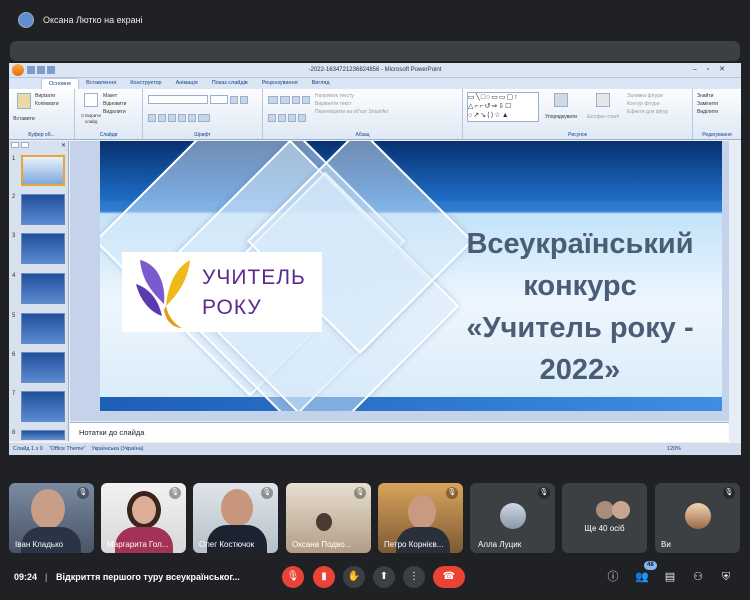  What do you see at coordinates (351, 96) in the screenshot?
I see `text-direction-button: Напрямок тексту` at bounding box center [351, 96].